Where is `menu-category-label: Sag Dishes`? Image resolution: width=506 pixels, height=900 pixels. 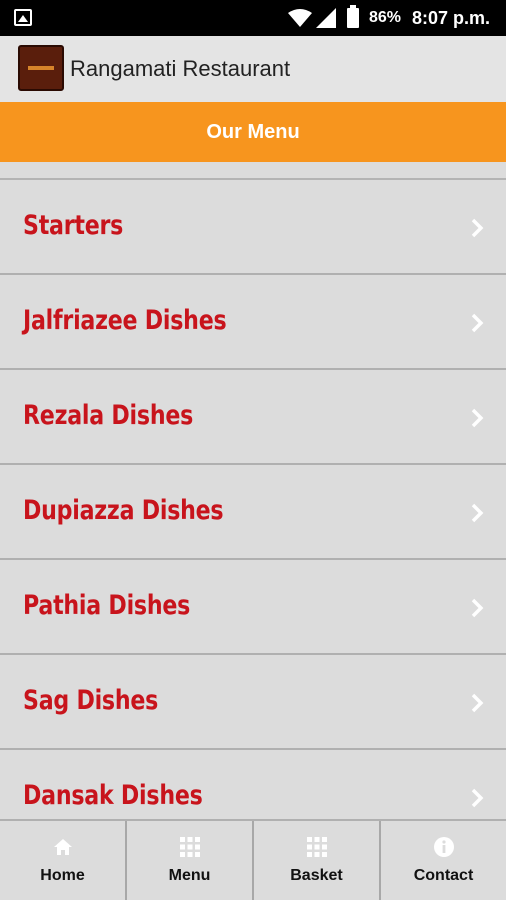 menu-category-label: Sag Dishes is located at coordinates (91, 700).